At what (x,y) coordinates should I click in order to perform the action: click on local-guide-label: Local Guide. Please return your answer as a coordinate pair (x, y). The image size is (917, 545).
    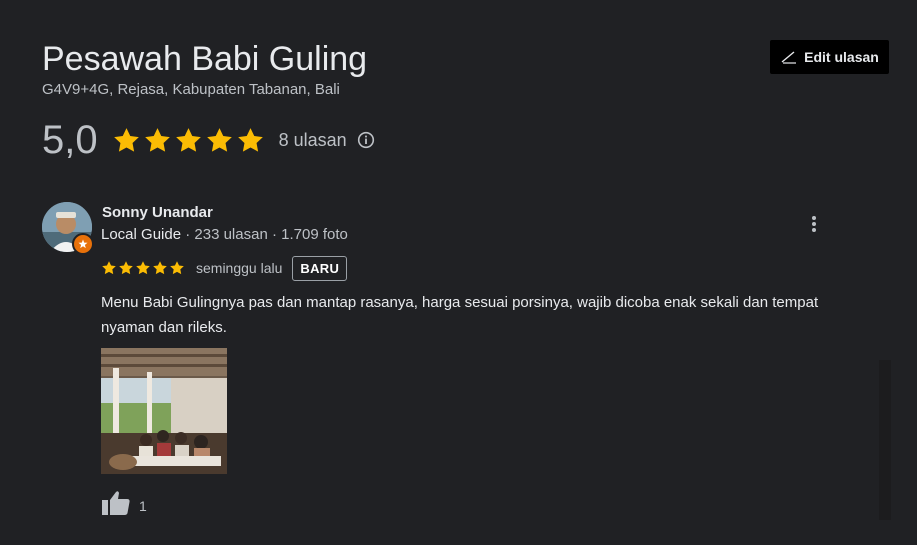
    Looking at the image, I should click on (141, 234).